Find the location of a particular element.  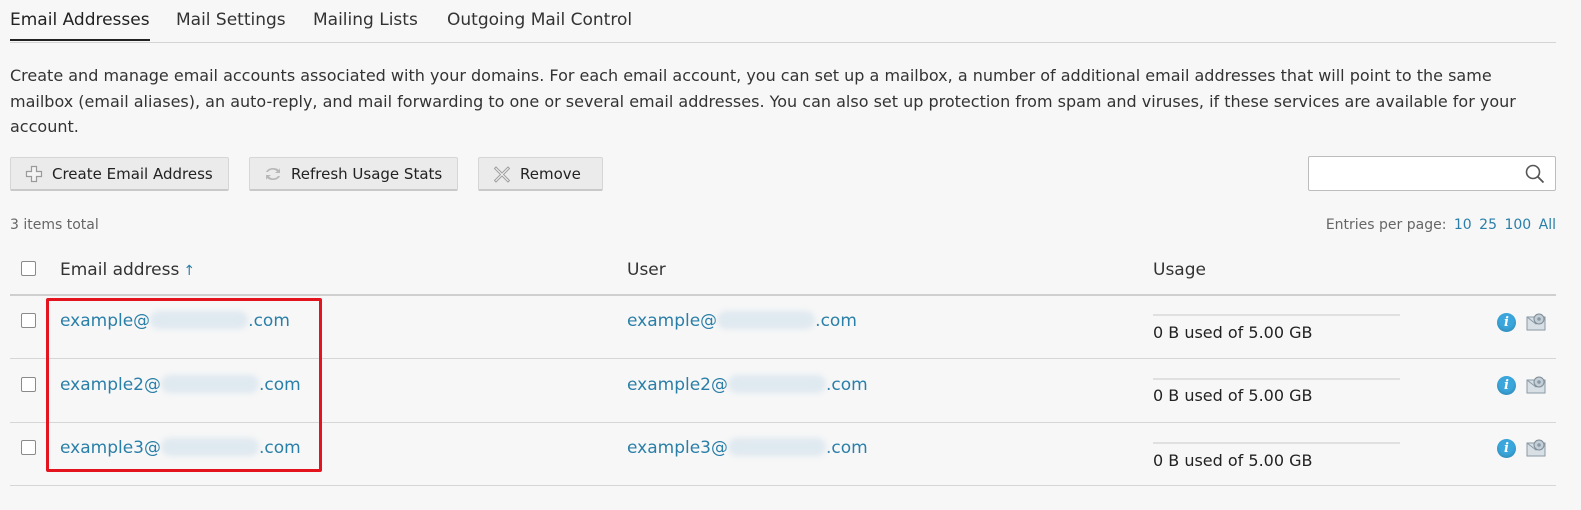

header-divider is located at coordinates (783, 295).